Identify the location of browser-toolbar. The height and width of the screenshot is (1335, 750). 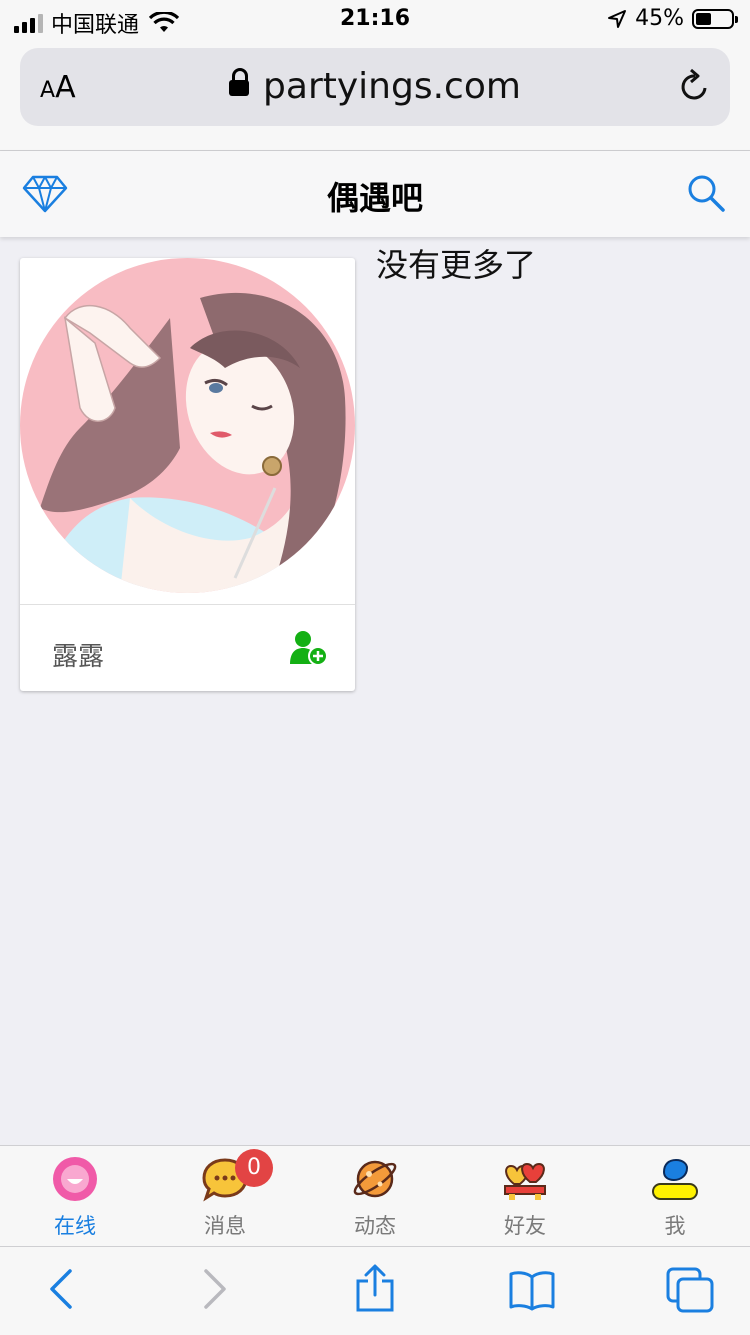
(375, 1290).